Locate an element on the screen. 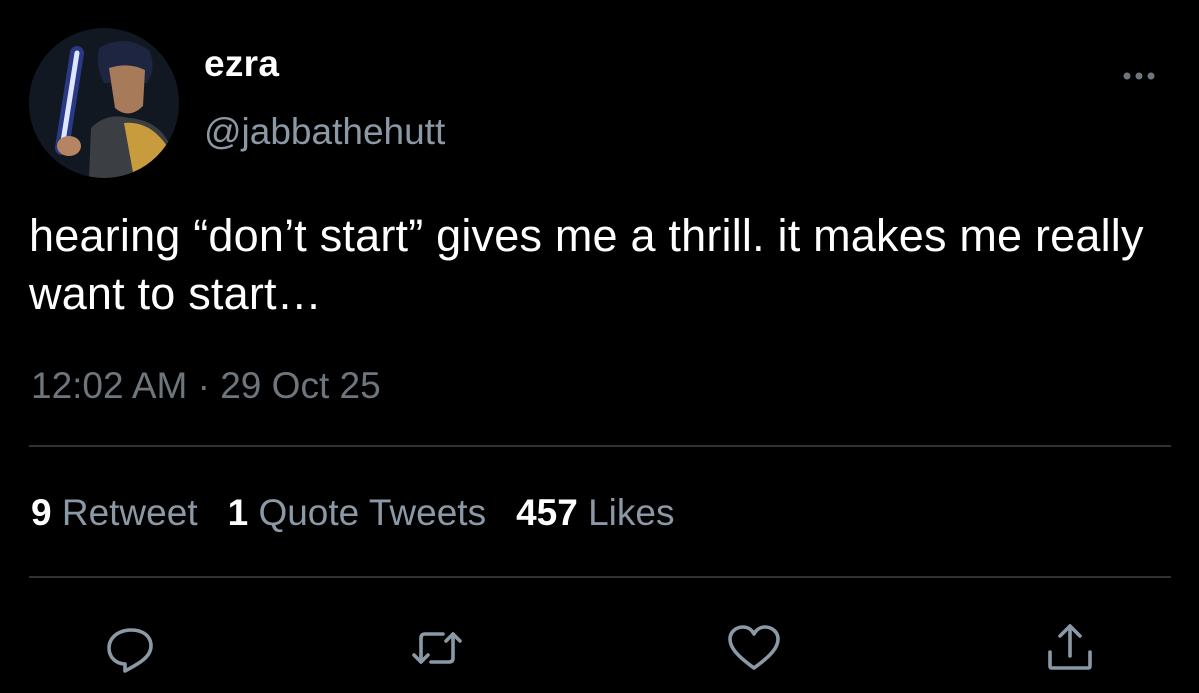 The image size is (1199, 693). avatar is located at coordinates (104, 103).